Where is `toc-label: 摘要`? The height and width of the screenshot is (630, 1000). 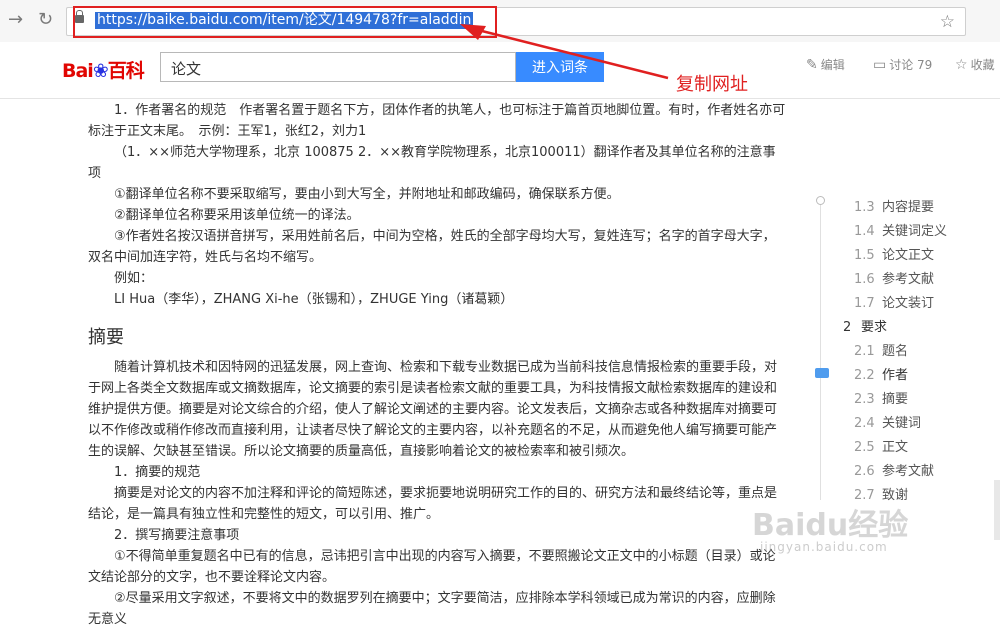
toc-label: 摘要 is located at coordinates (895, 399).